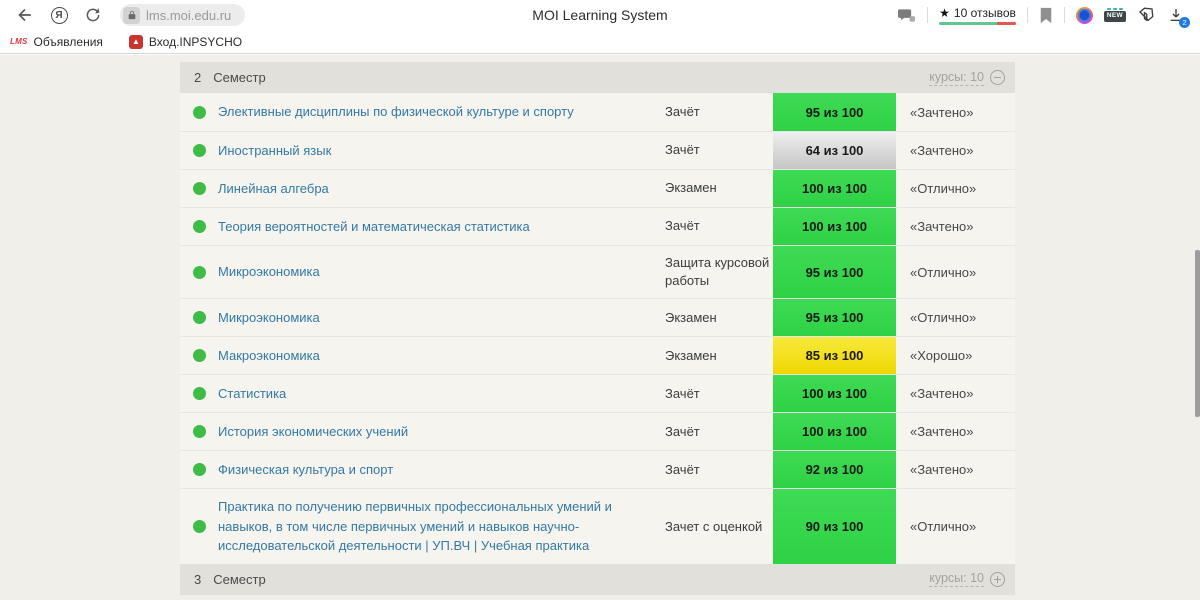  I want to click on bookmark-announcements: LMS Объявления, so click(56, 42).